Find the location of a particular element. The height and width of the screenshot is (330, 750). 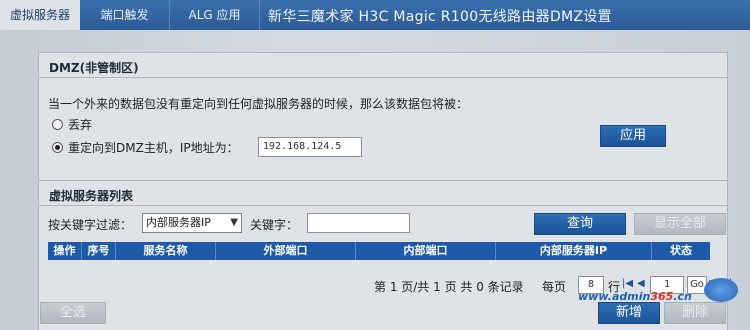

keyword-input is located at coordinates (358, 223).